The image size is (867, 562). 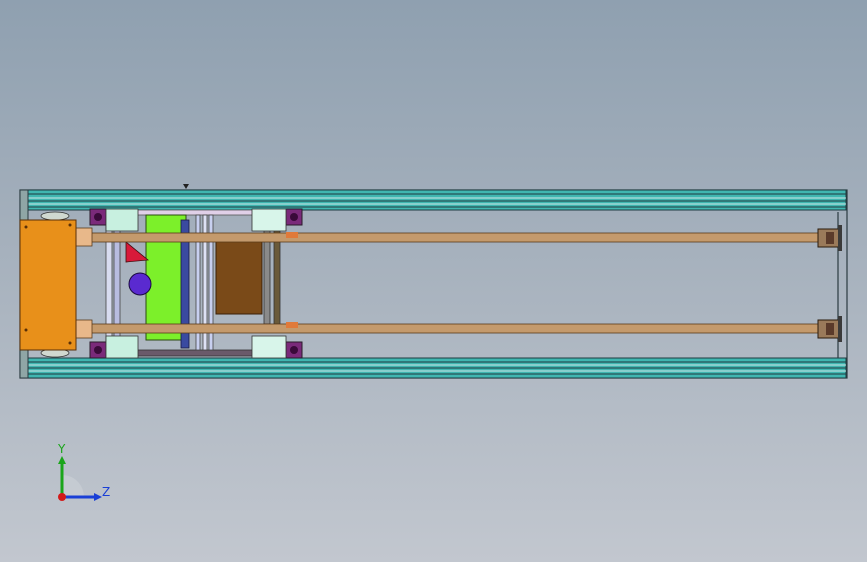 I want to click on triangle-down-icon, so click(x=186, y=186).